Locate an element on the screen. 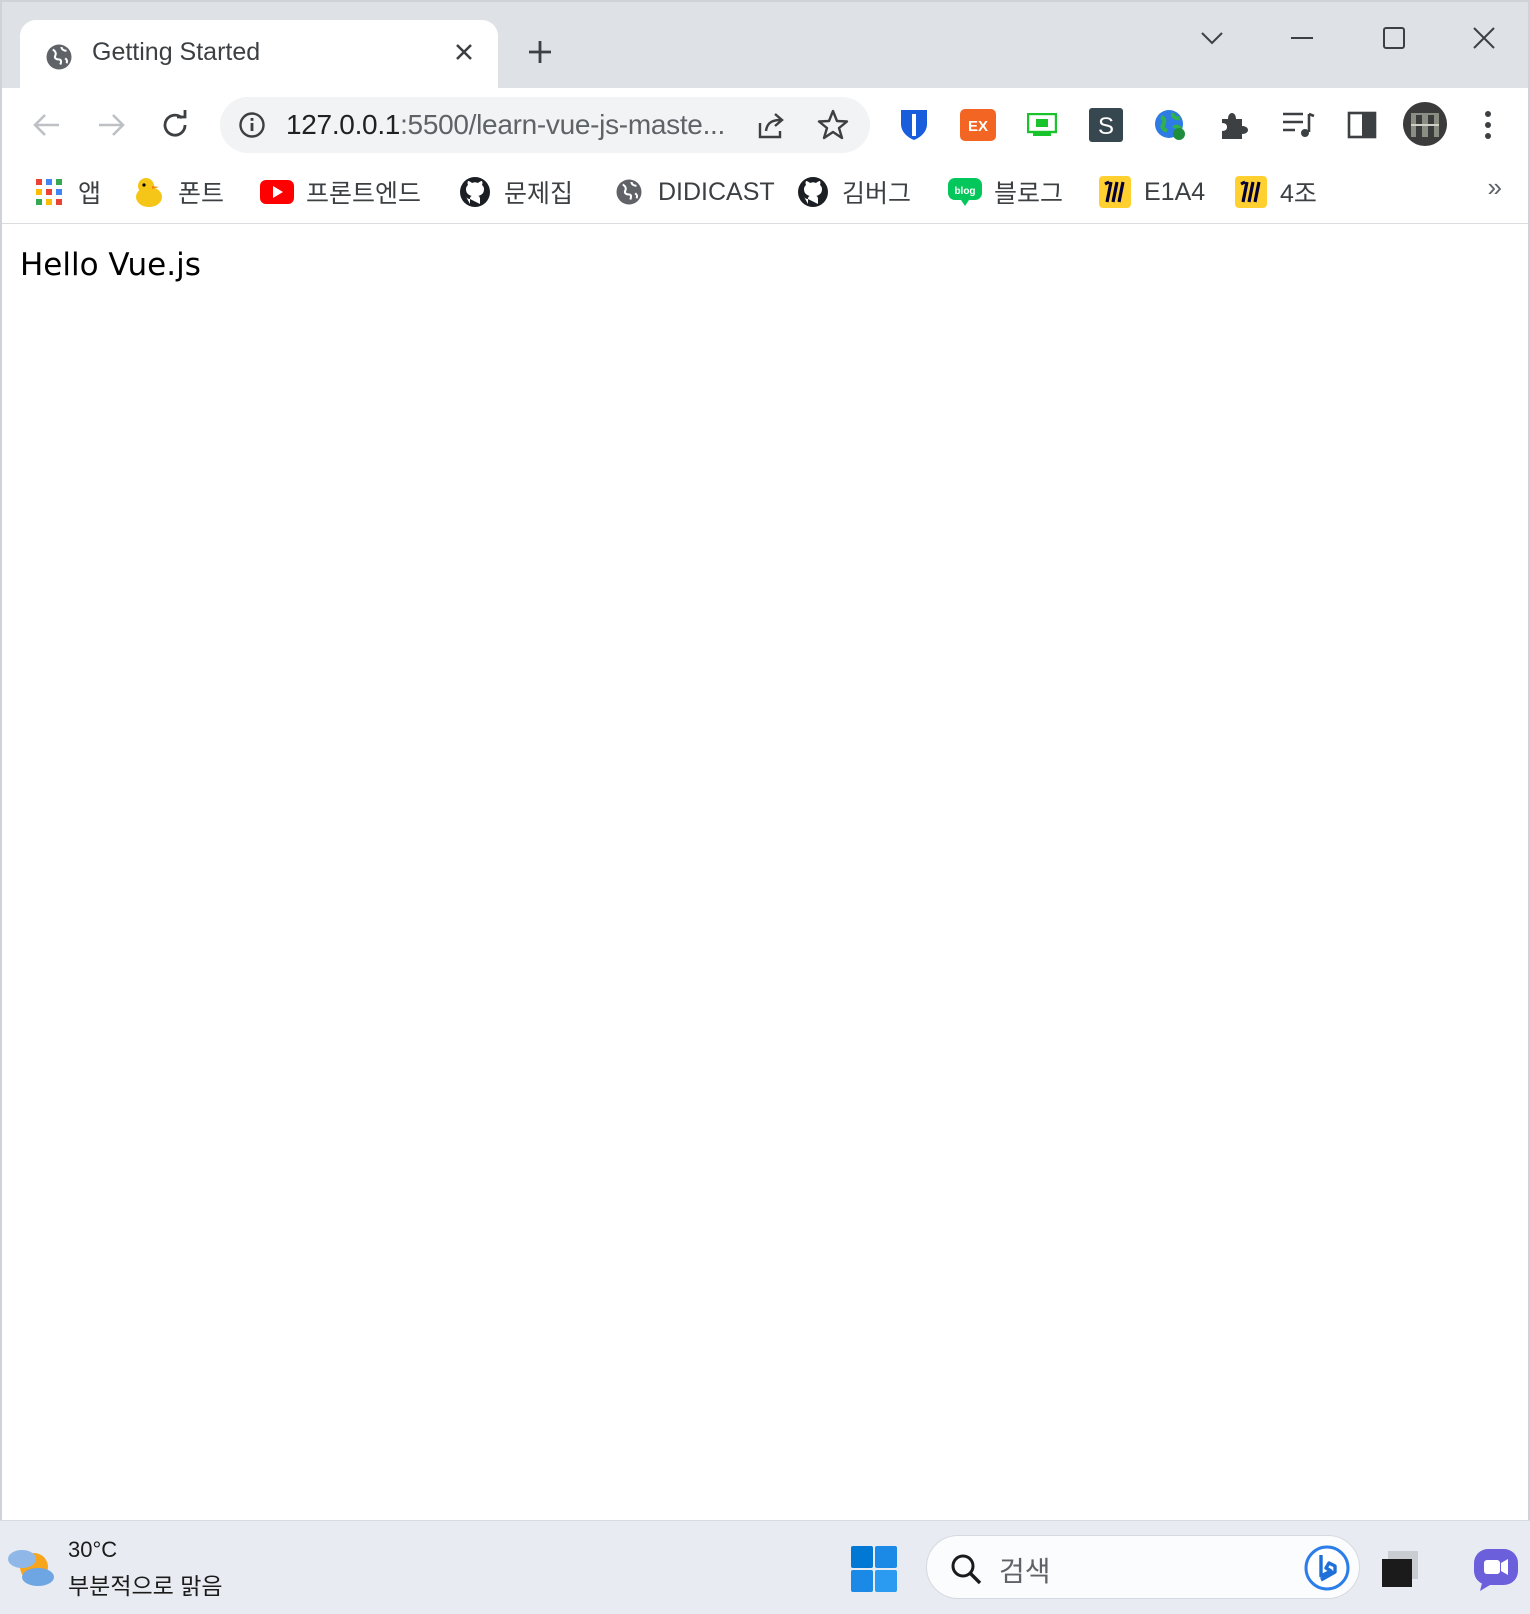 This screenshot has width=1530, height=1614. new-tab-button is located at coordinates (540, 52).